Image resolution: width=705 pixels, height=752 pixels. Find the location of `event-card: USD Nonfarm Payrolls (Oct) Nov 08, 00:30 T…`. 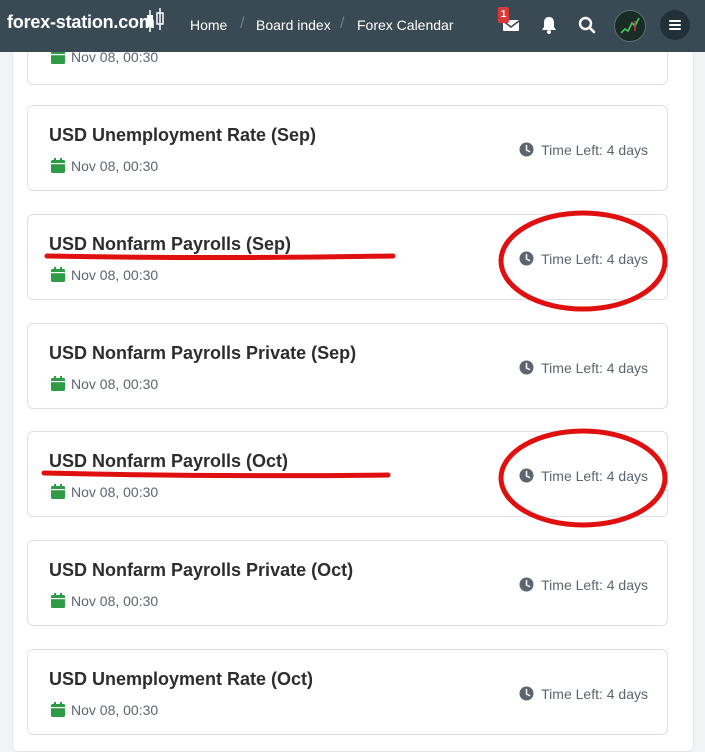

event-card: USD Nonfarm Payrolls (Oct) Nov 08, 00:30 T… is located at coordinates (347, 474).